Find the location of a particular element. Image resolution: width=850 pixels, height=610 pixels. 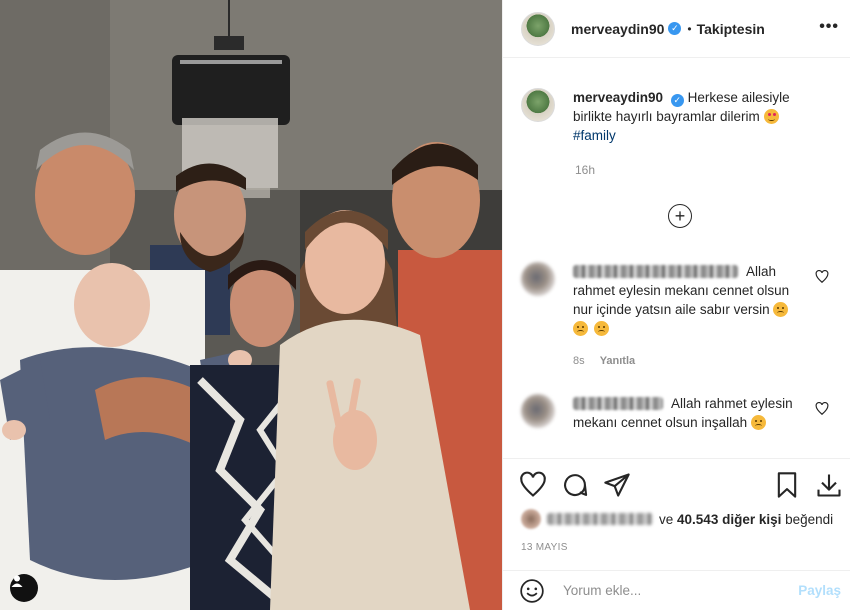

bookmark-icon is located at coordinates (787, 485).